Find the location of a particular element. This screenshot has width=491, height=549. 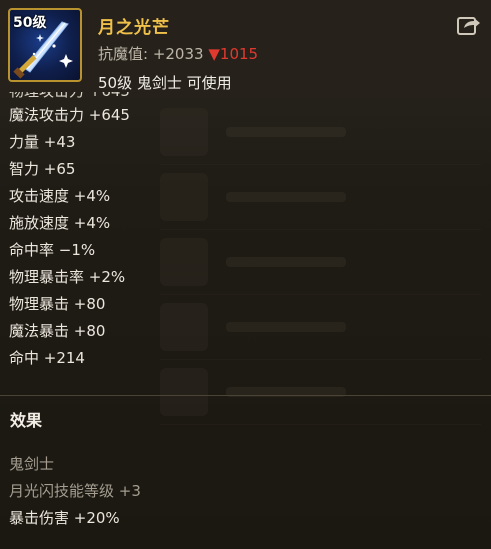

stat-cut-off: 物理攻击力 +645 is located at coordinates (69, 97).